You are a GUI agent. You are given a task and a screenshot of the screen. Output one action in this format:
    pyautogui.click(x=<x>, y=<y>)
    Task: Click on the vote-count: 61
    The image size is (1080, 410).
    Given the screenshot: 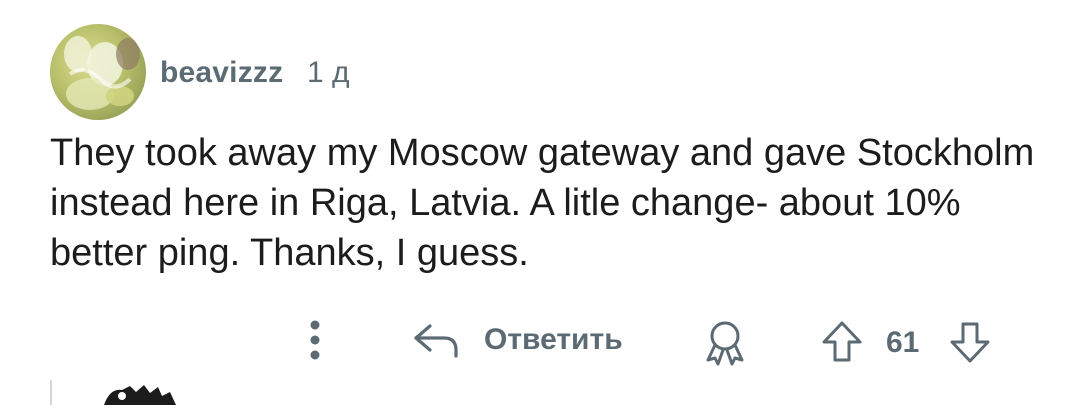 What is the action you would take?
    pyautogui.click(x=903, y=342)
    